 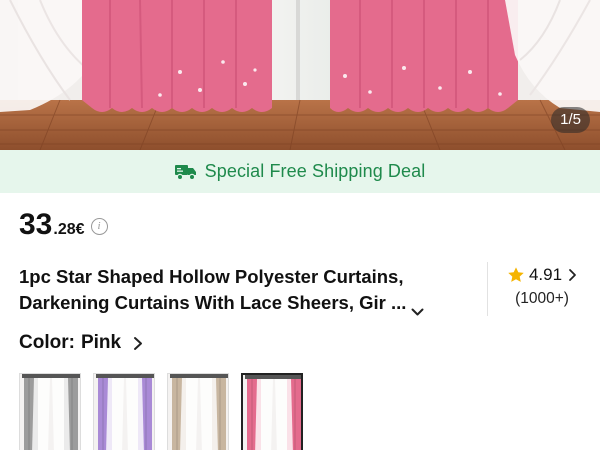 What do you see at coordinates (542, 298) in the screenshot?
I see `review-count: (1000+)` at bounding box center [542, 298].